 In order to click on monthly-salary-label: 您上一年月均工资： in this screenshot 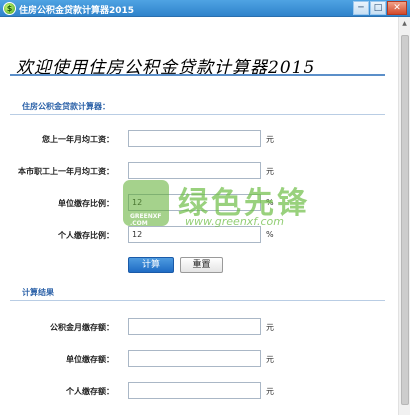, I will do `click(78, 139)`.